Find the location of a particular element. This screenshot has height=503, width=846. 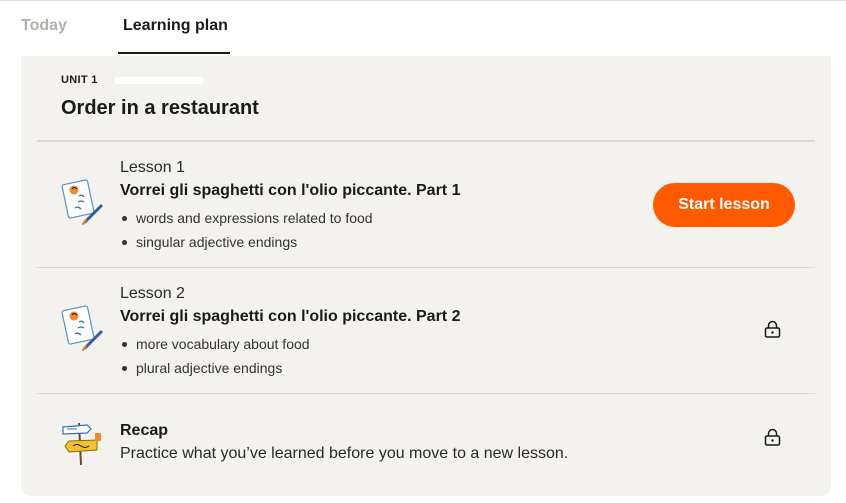

tab-learning-plan: Learning plan is located at coordinates (175, 26).